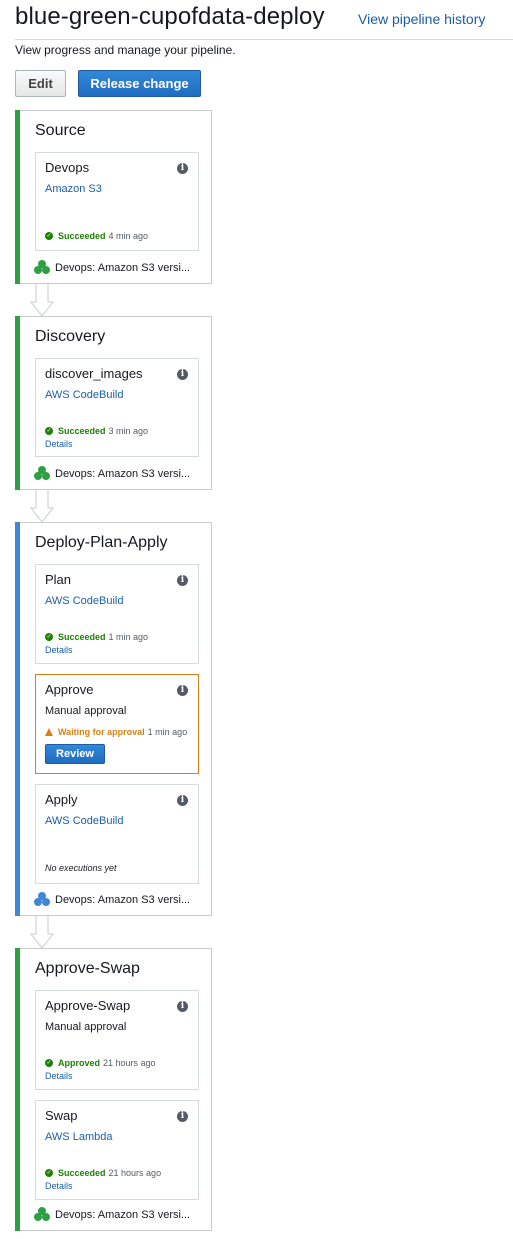  Describe the element at coordinates (40, 83) in the screenshot. I see `edit-button: Edit` at that location.